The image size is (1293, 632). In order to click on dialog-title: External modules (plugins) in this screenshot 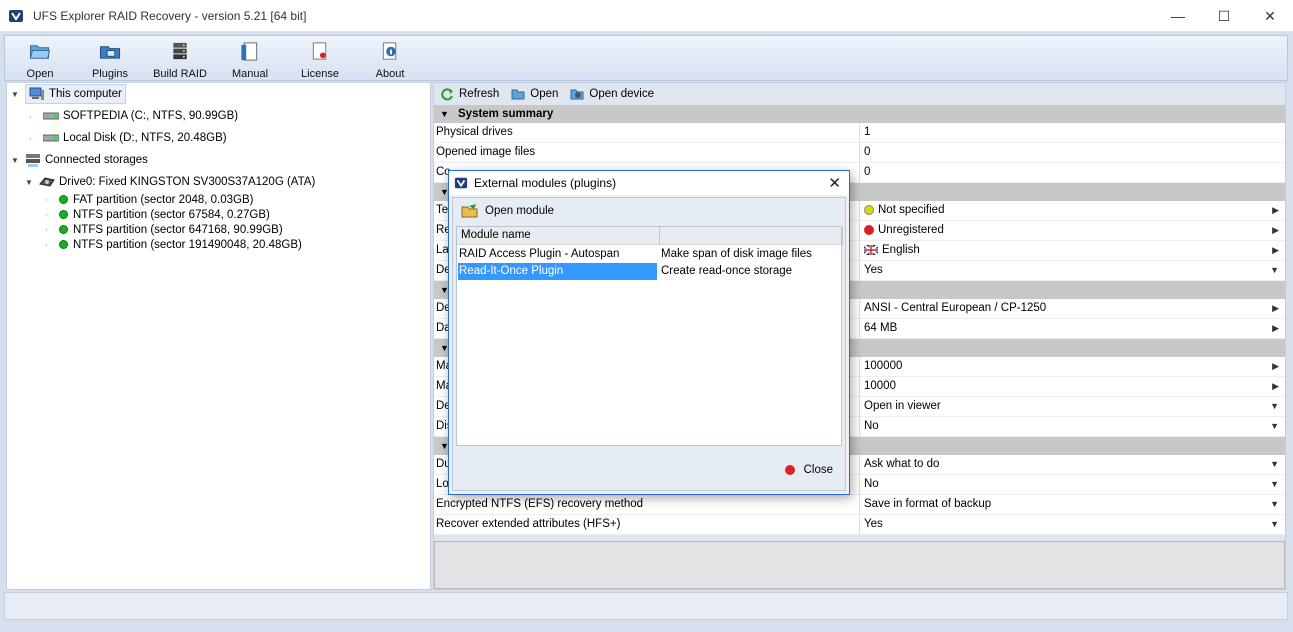, I will do `click(545, 183)`.